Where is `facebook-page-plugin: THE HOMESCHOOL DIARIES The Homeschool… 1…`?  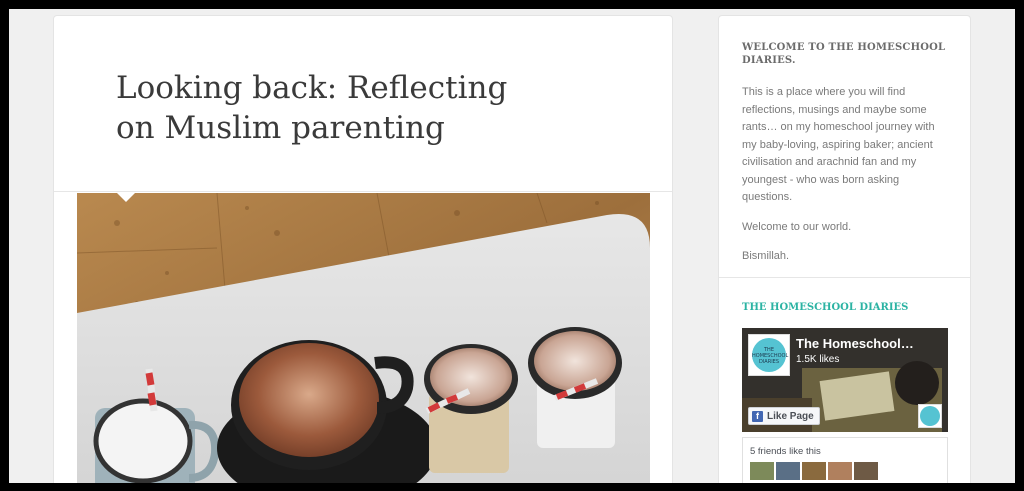
facebook-page-plugin: THE HOMESCHOOL DIARIES The Homeschool… 1… is located at coordinates (845, 380).